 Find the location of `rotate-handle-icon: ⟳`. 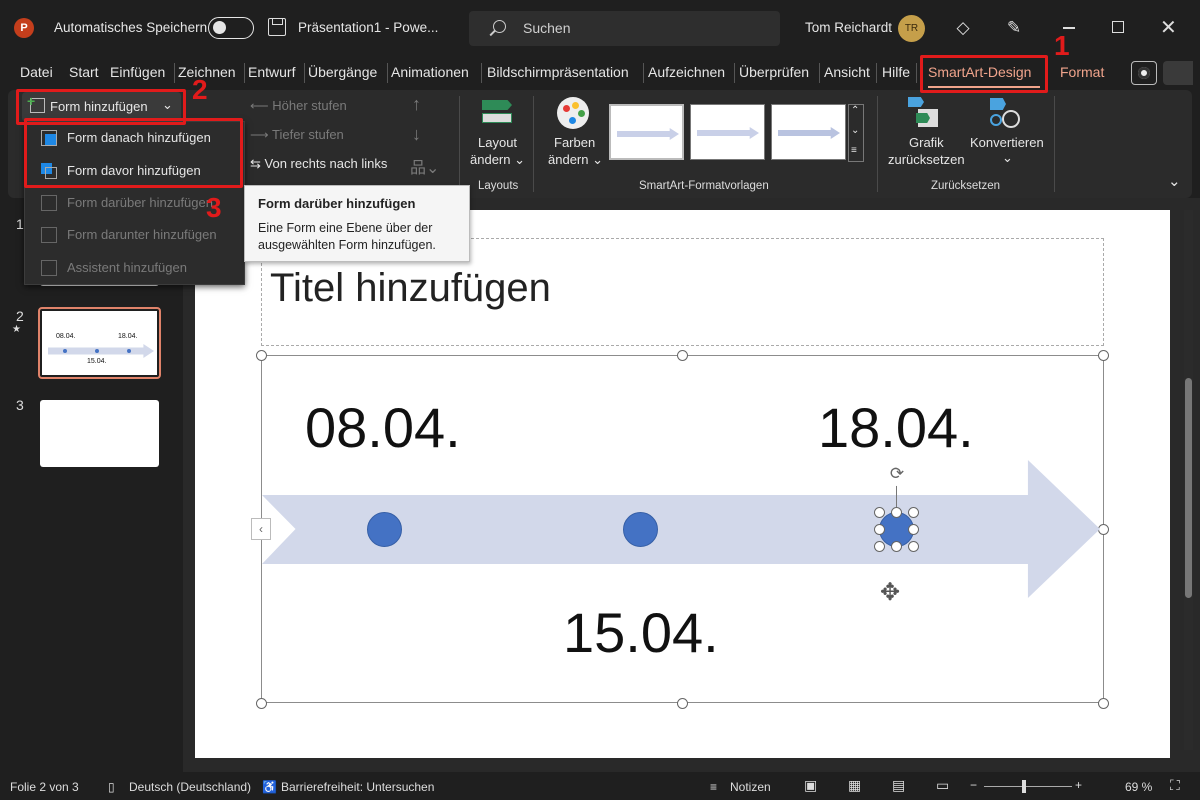

rotate-handle-icon: ⟳ is located at coordinates (897, 474).